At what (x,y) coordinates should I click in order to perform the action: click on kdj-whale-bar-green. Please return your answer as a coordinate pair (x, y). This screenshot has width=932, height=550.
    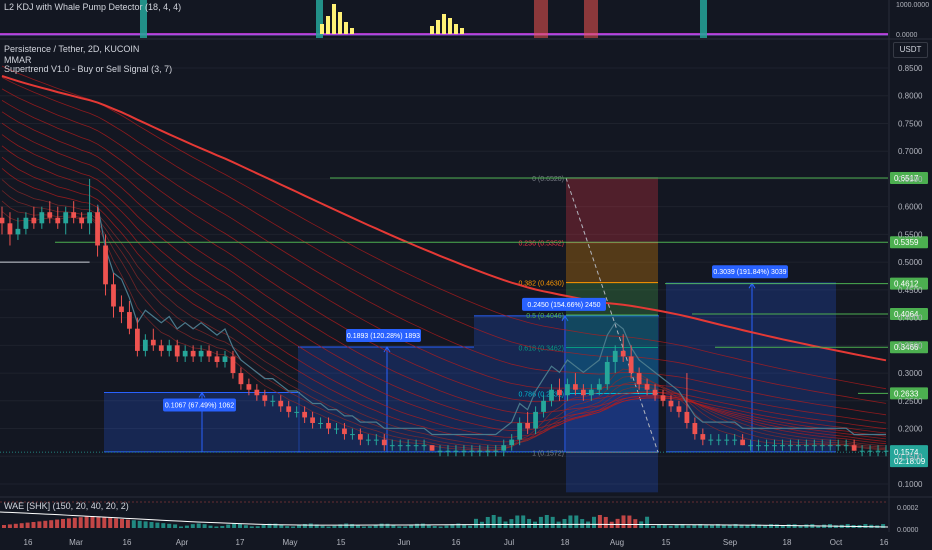
    Looking at the image, I should click on (703, 19).